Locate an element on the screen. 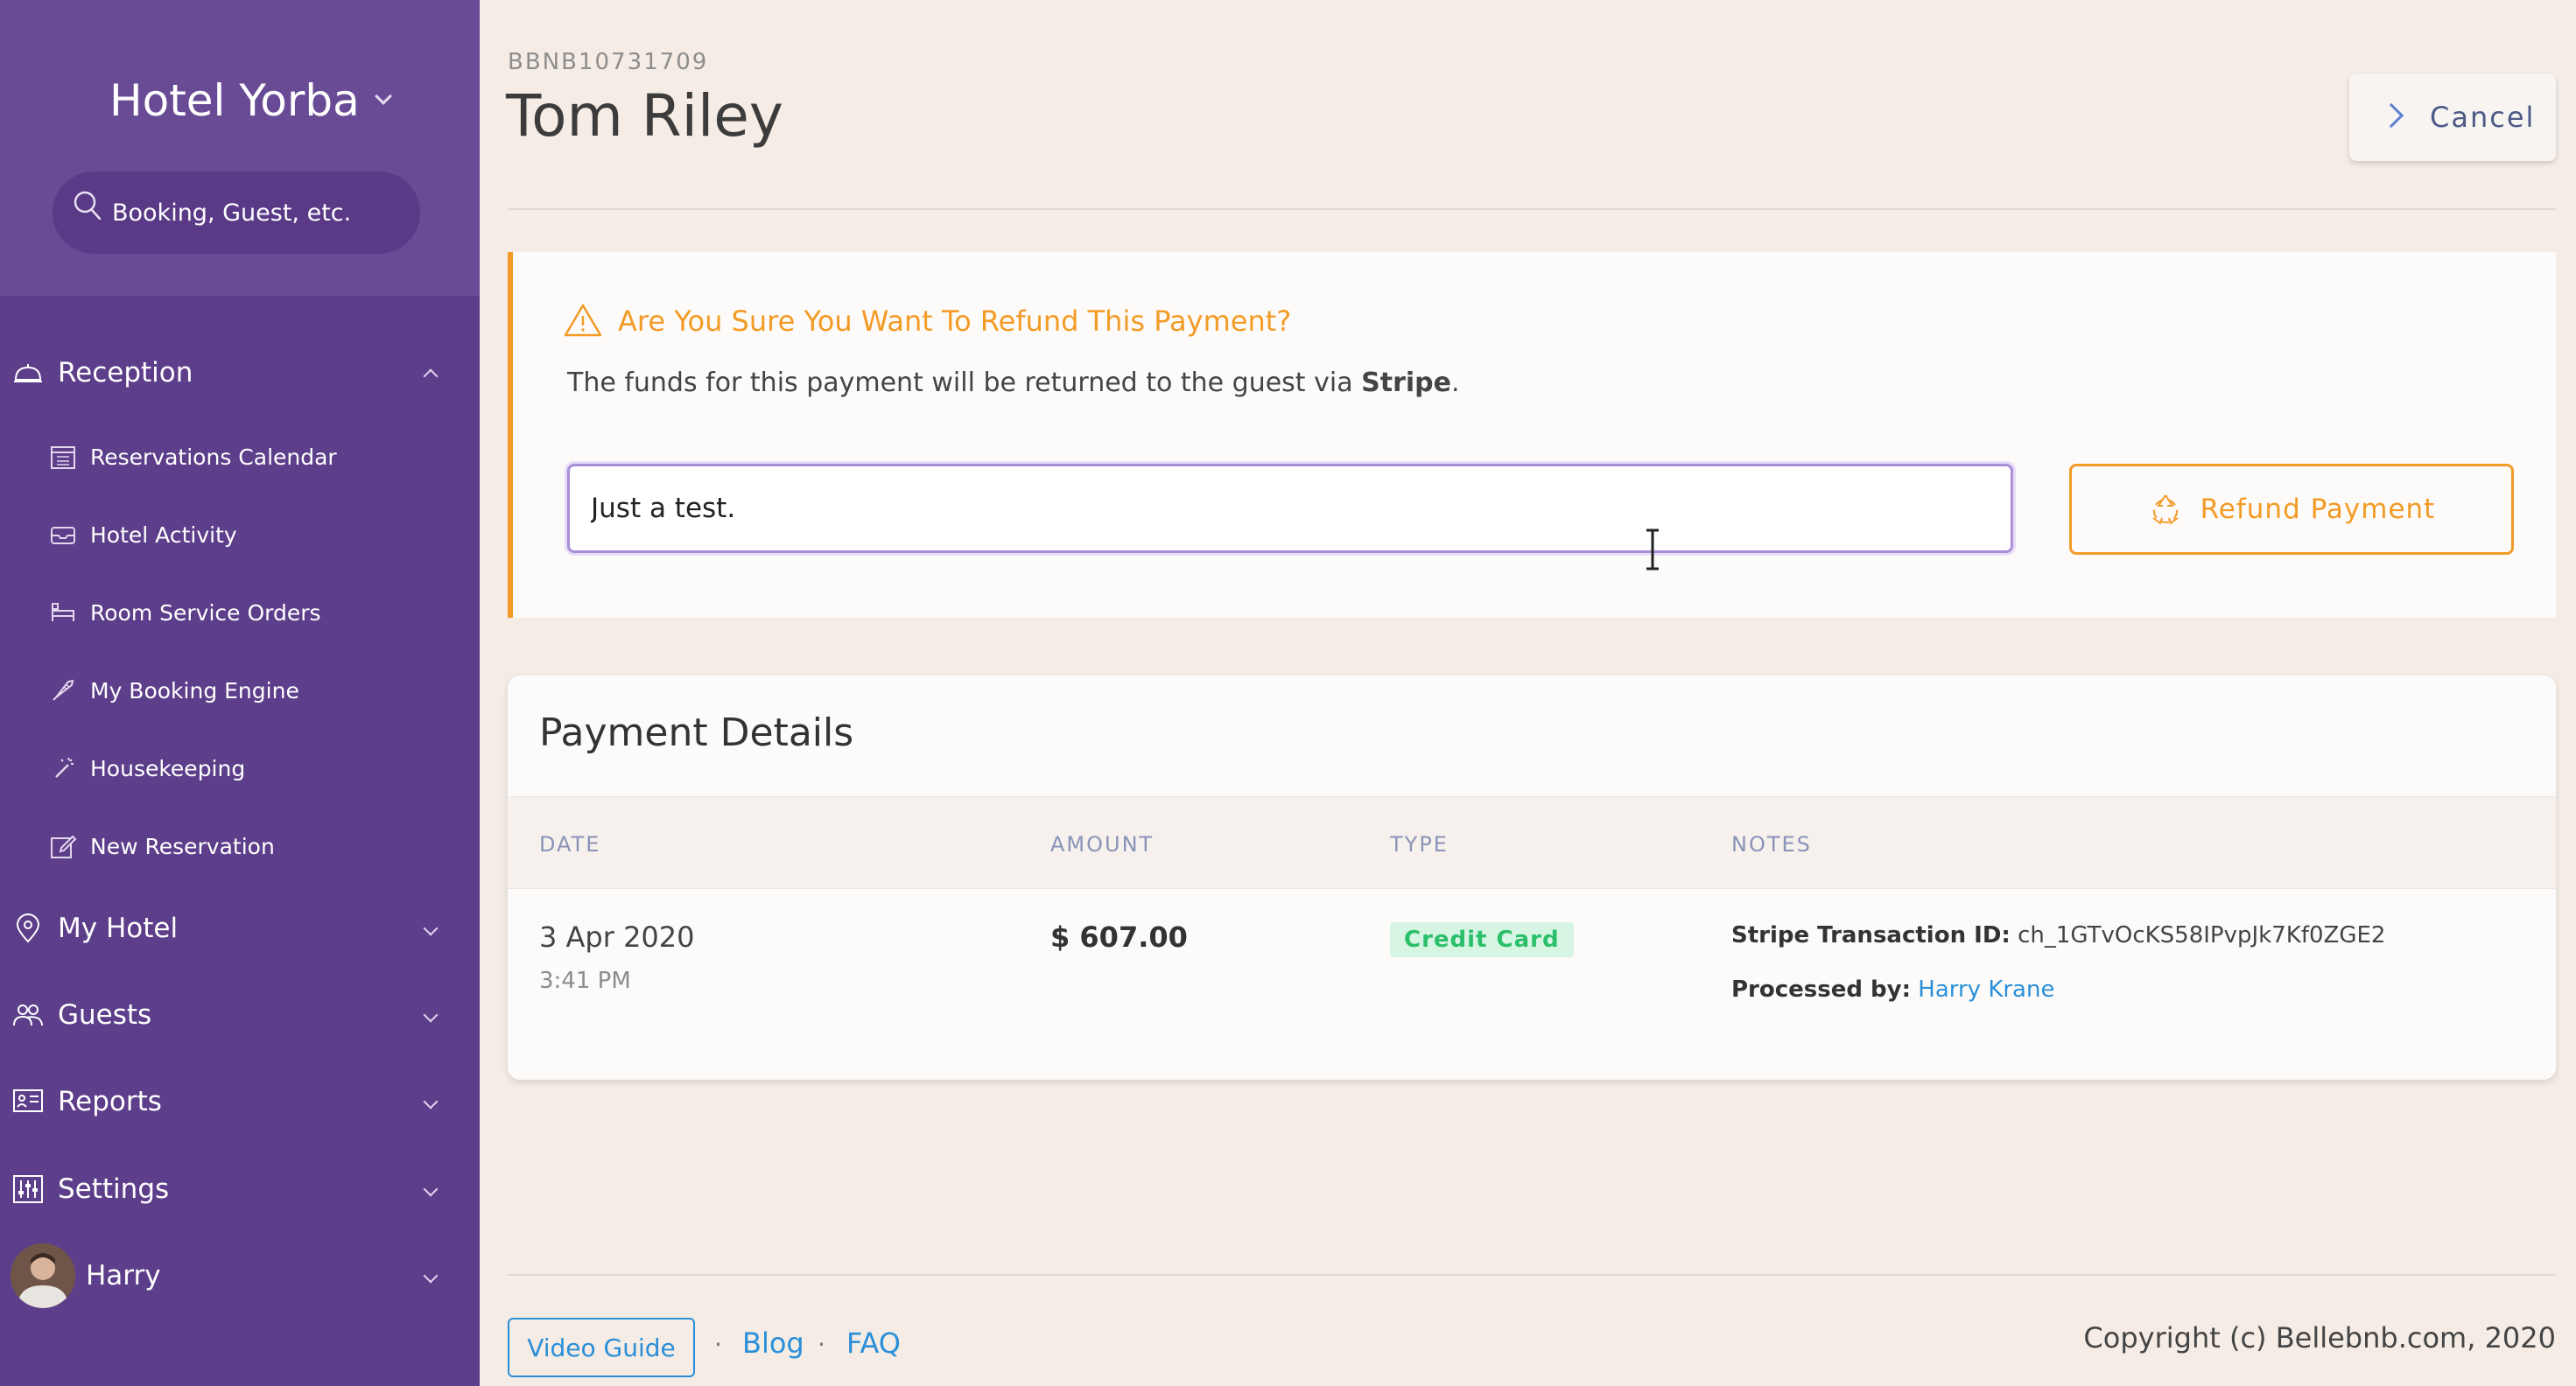 This screenshot has height=1386, width=2576. payment-type-badge: Credit Card is located at coordinates (1482, 939).